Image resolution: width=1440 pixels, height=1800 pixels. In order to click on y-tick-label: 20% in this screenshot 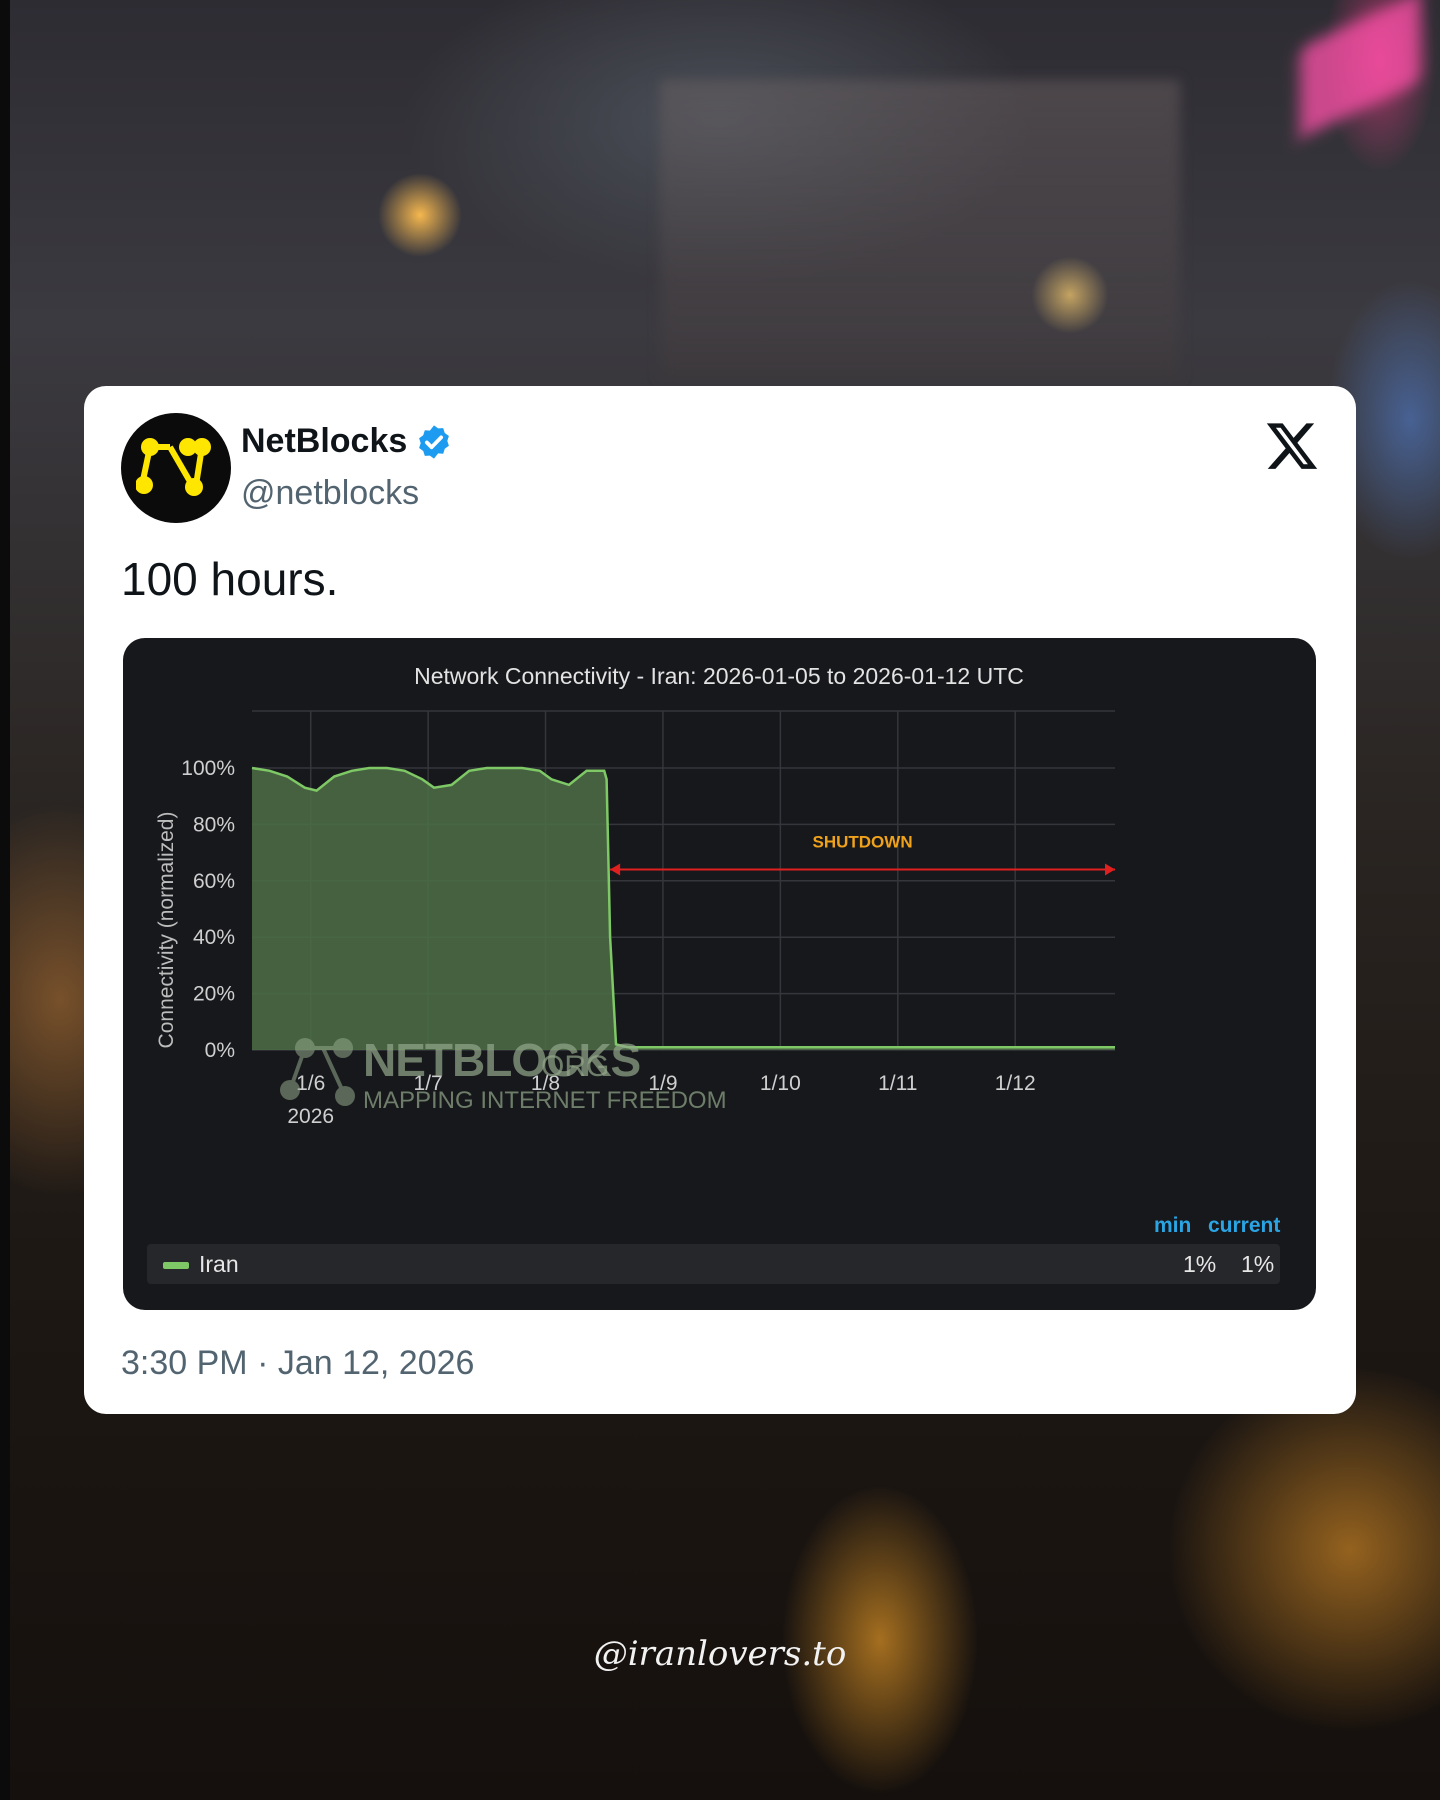, I will do `click(214, 994)`.